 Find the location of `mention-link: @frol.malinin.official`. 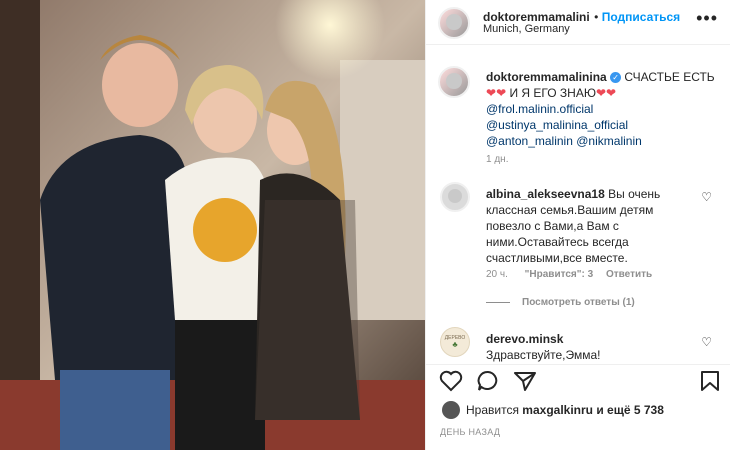

mention-link: @frol.malinin.official is located at coordinates (539, 109).